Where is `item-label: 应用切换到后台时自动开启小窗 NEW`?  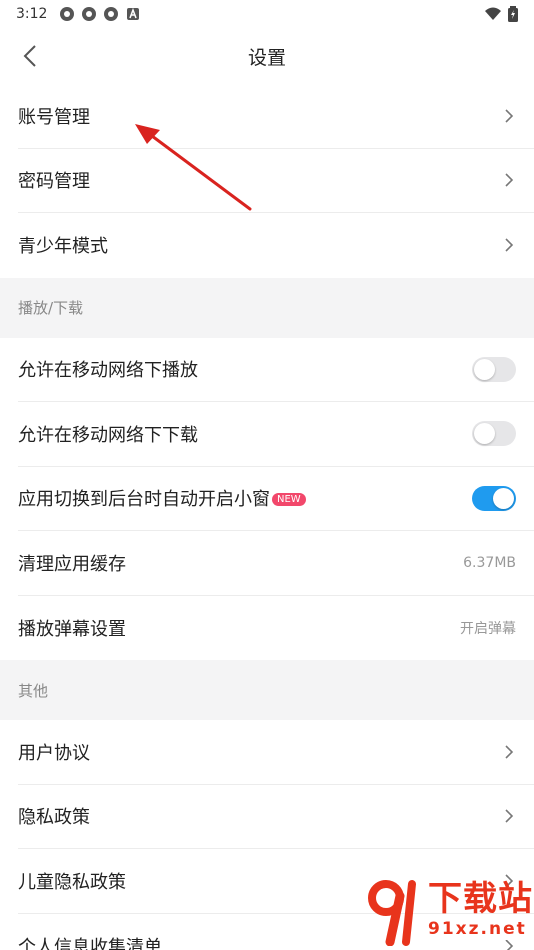
item-label: 应用切换到后台时自动开启小窗 NEW is located at coordinates (162, 498).